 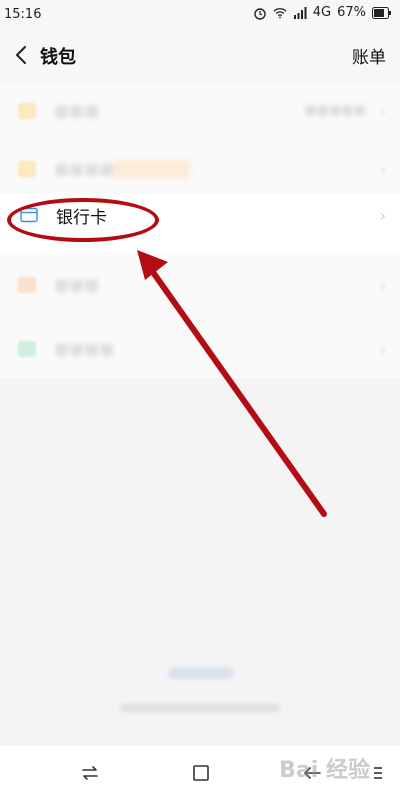 What do you see at coordinates (351, 12) in the screenshot?
I see `battery-percent: 67%` at bounding box center [351, 12].